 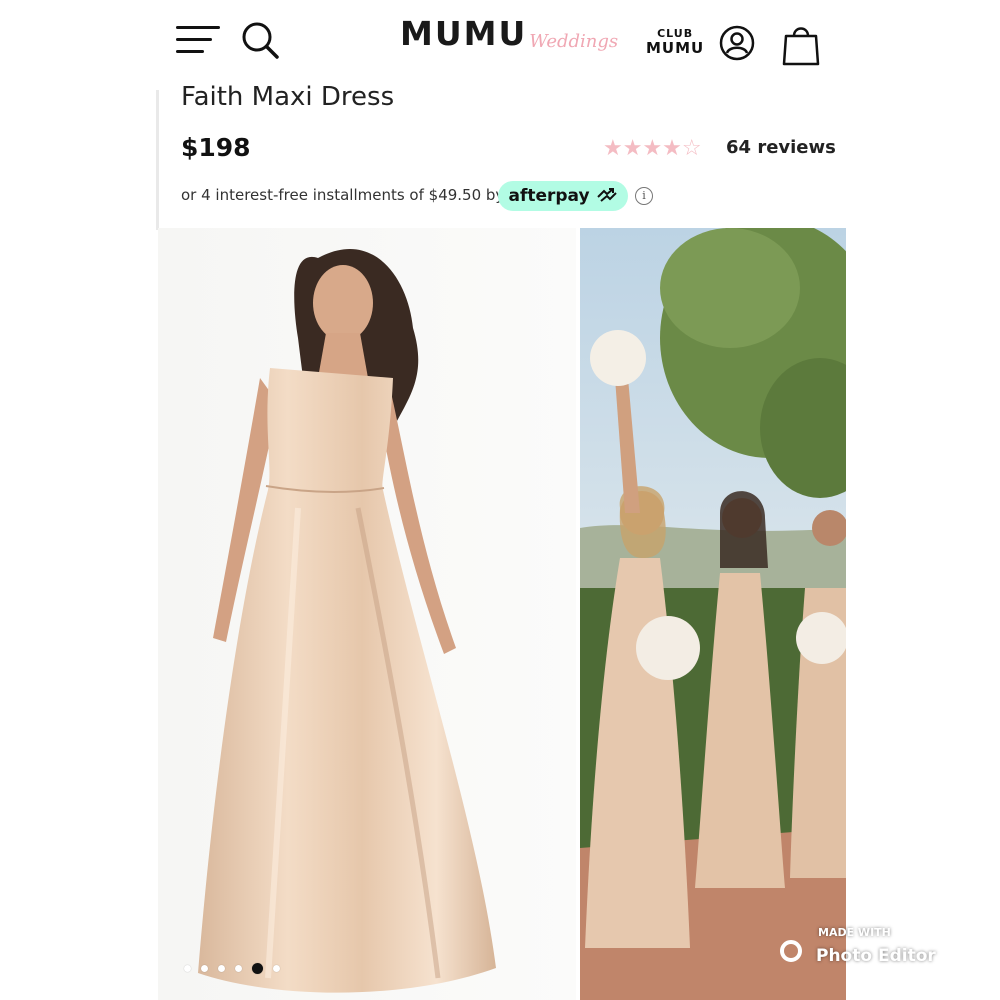 I want to click on page-edge-divider, so click(x=157, y=160).